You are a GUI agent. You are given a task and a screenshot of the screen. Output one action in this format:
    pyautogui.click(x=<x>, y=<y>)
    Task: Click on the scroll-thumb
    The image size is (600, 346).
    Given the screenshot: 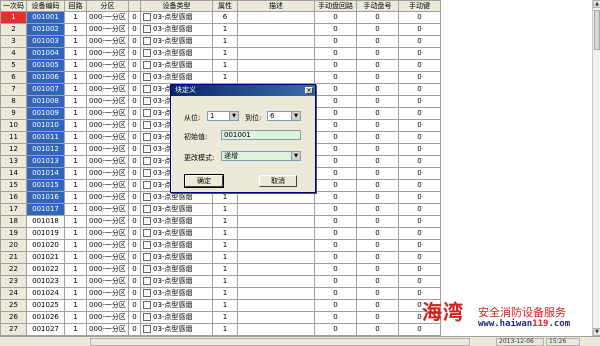 What is the action you would take?
    pyautogui.click(x=597, y=30)
    